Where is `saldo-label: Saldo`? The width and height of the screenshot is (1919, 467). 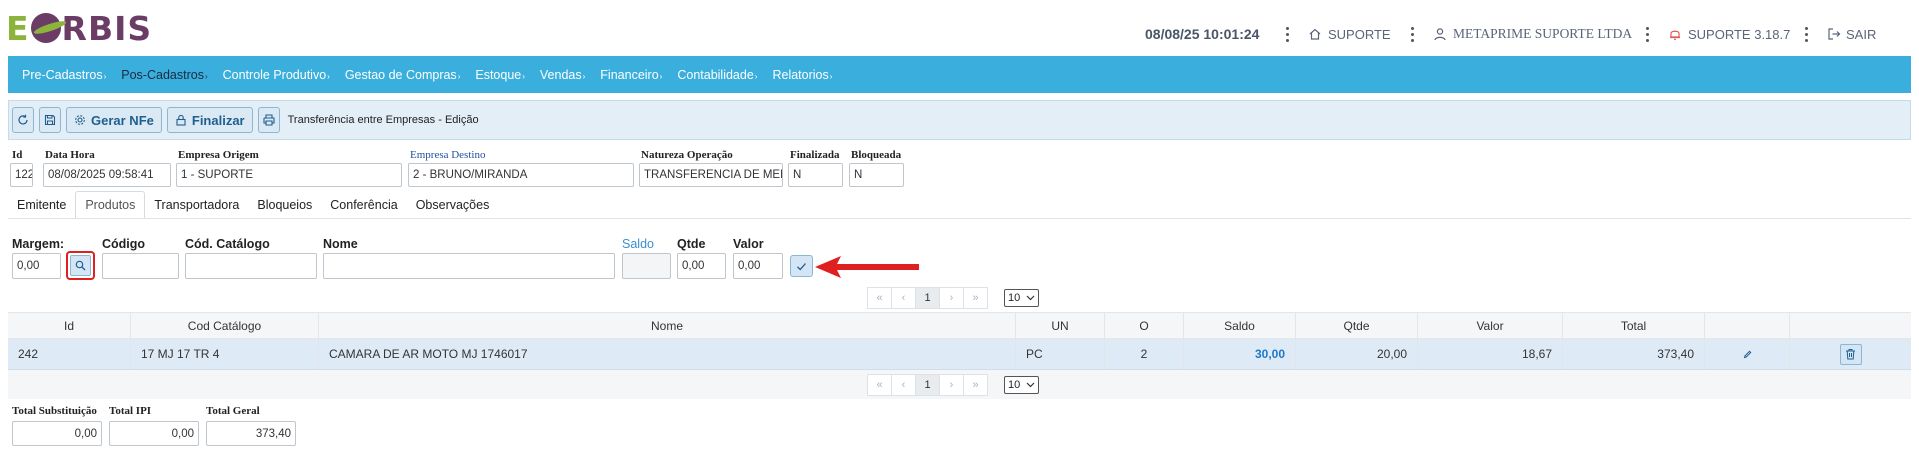 saldo-label: Saldo is located at coordinates (638, 244).